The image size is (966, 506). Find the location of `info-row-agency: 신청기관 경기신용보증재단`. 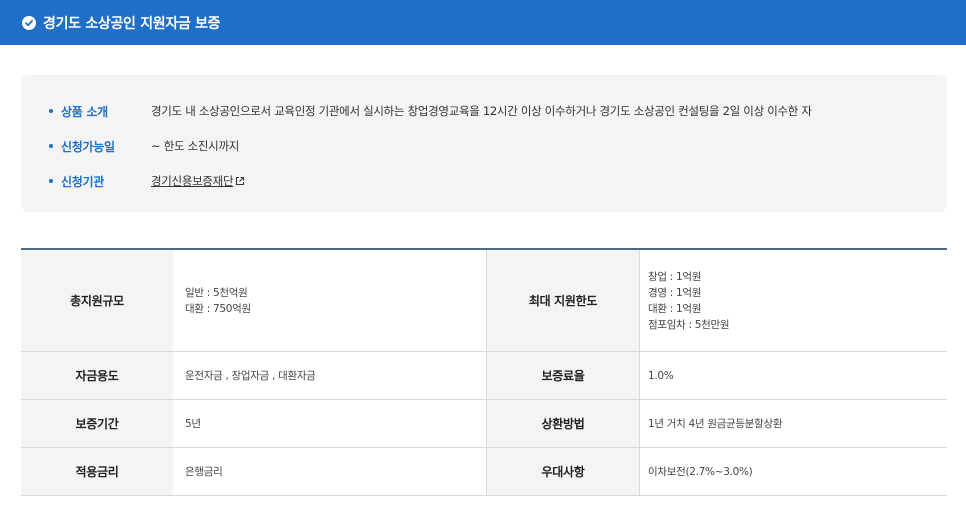

info-row-agency: 신청기관 경기신용보증재단 is located at coordinates (484, 181).